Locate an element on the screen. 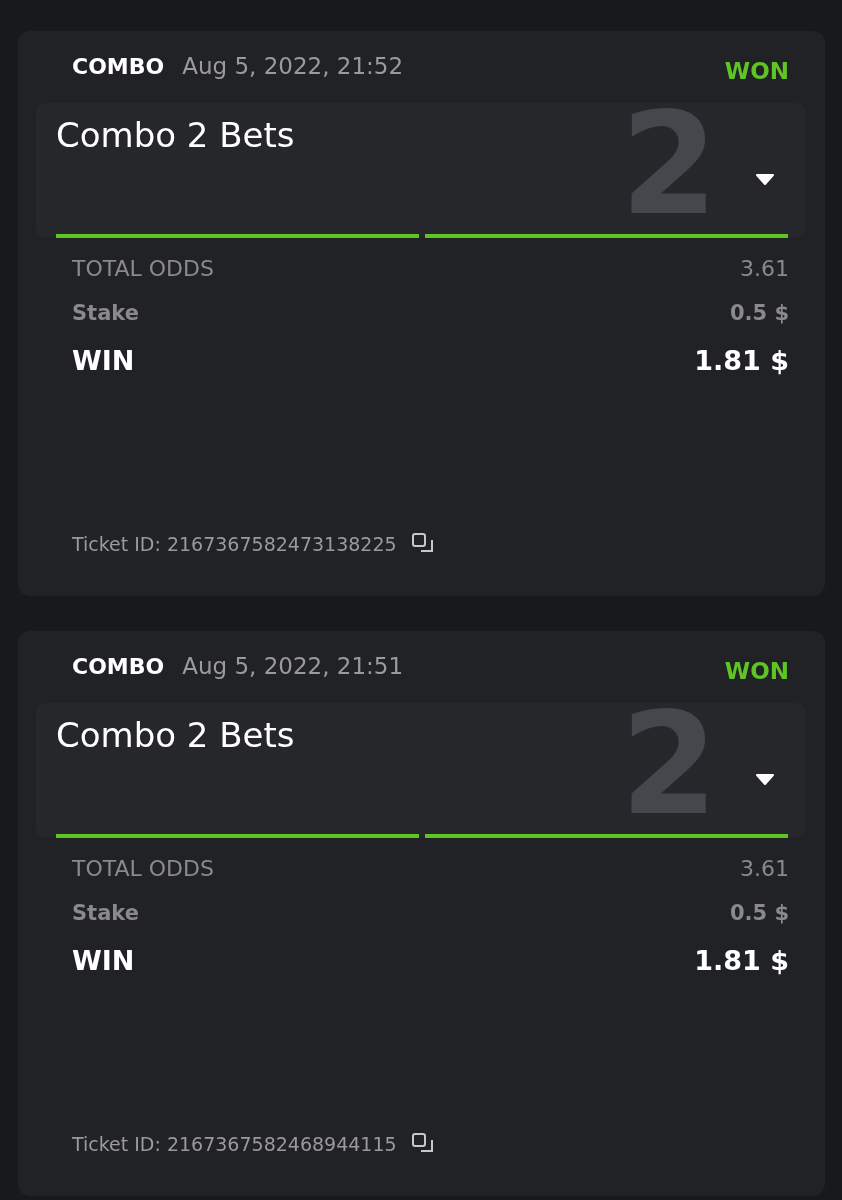 This screenshot has height=1200, width=842. ticket-id: Ticket ID: 2167367582468944115 is located at coordinates (234, 1144).